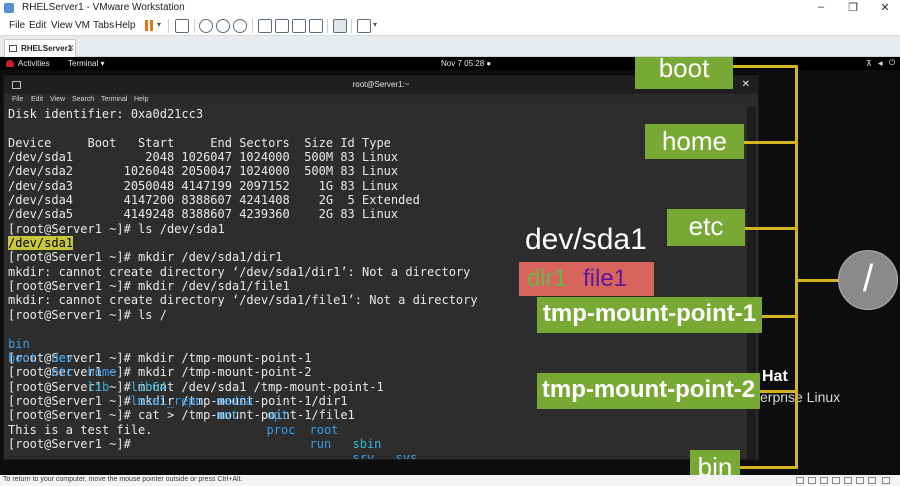 The width and height of the screenshot is (900, 486). What do you see at coordinates (22, 357) in the screenshot?
I see `ls-entry: boot` at bounding box center [22, 357].